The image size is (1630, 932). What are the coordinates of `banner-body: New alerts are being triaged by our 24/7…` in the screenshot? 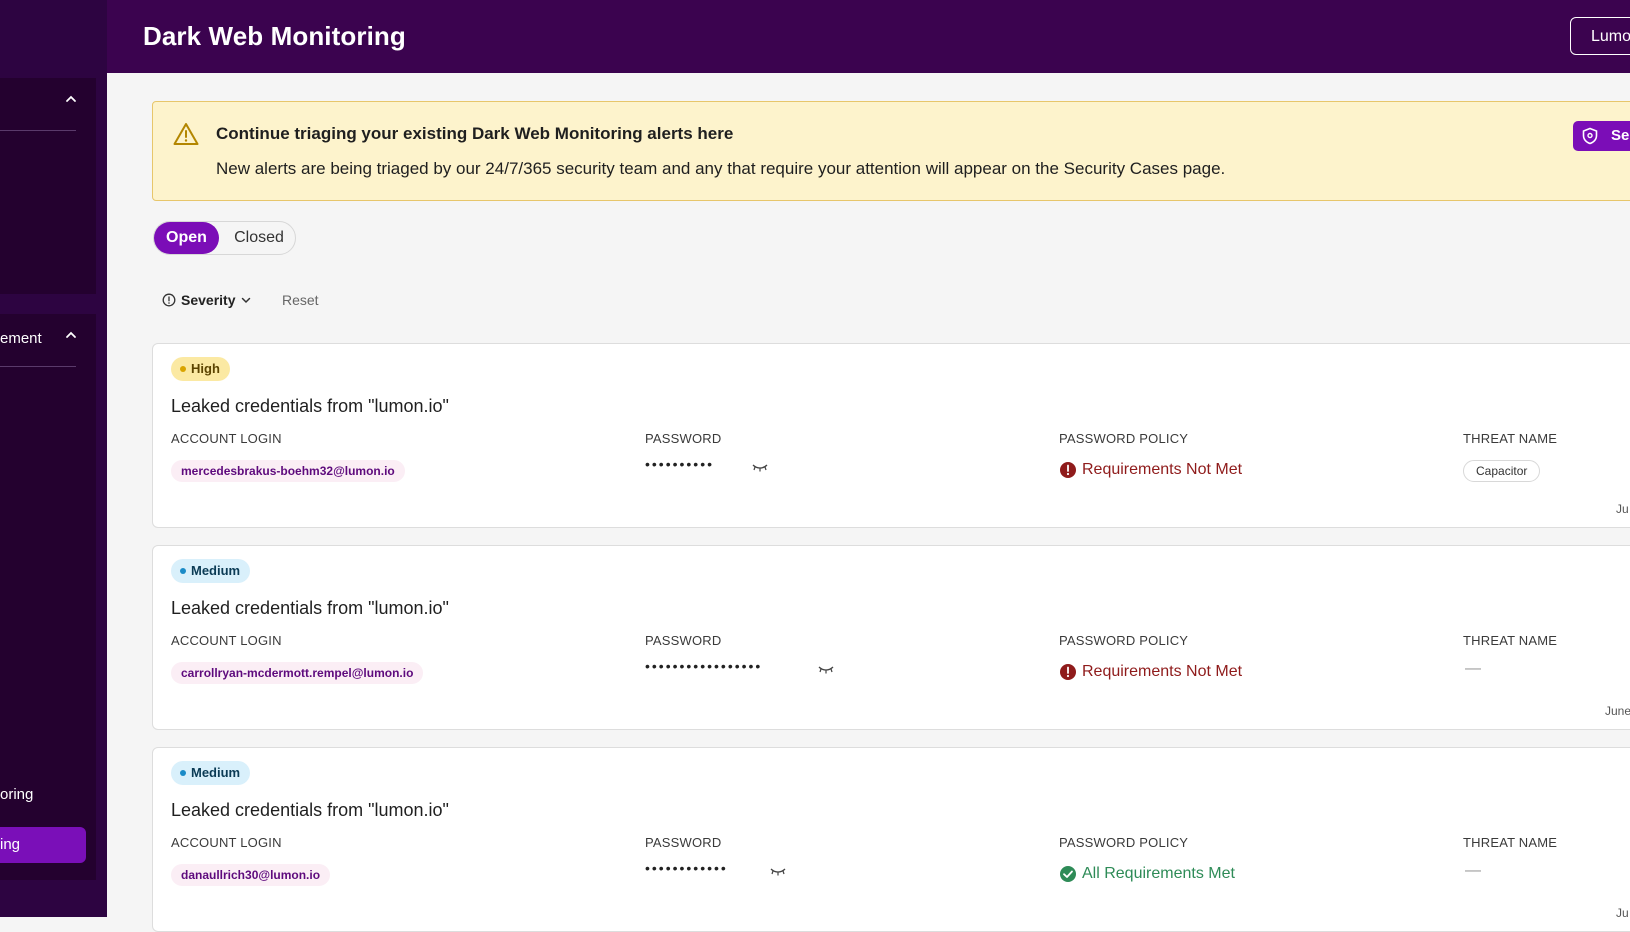 It's located at (721, 168).